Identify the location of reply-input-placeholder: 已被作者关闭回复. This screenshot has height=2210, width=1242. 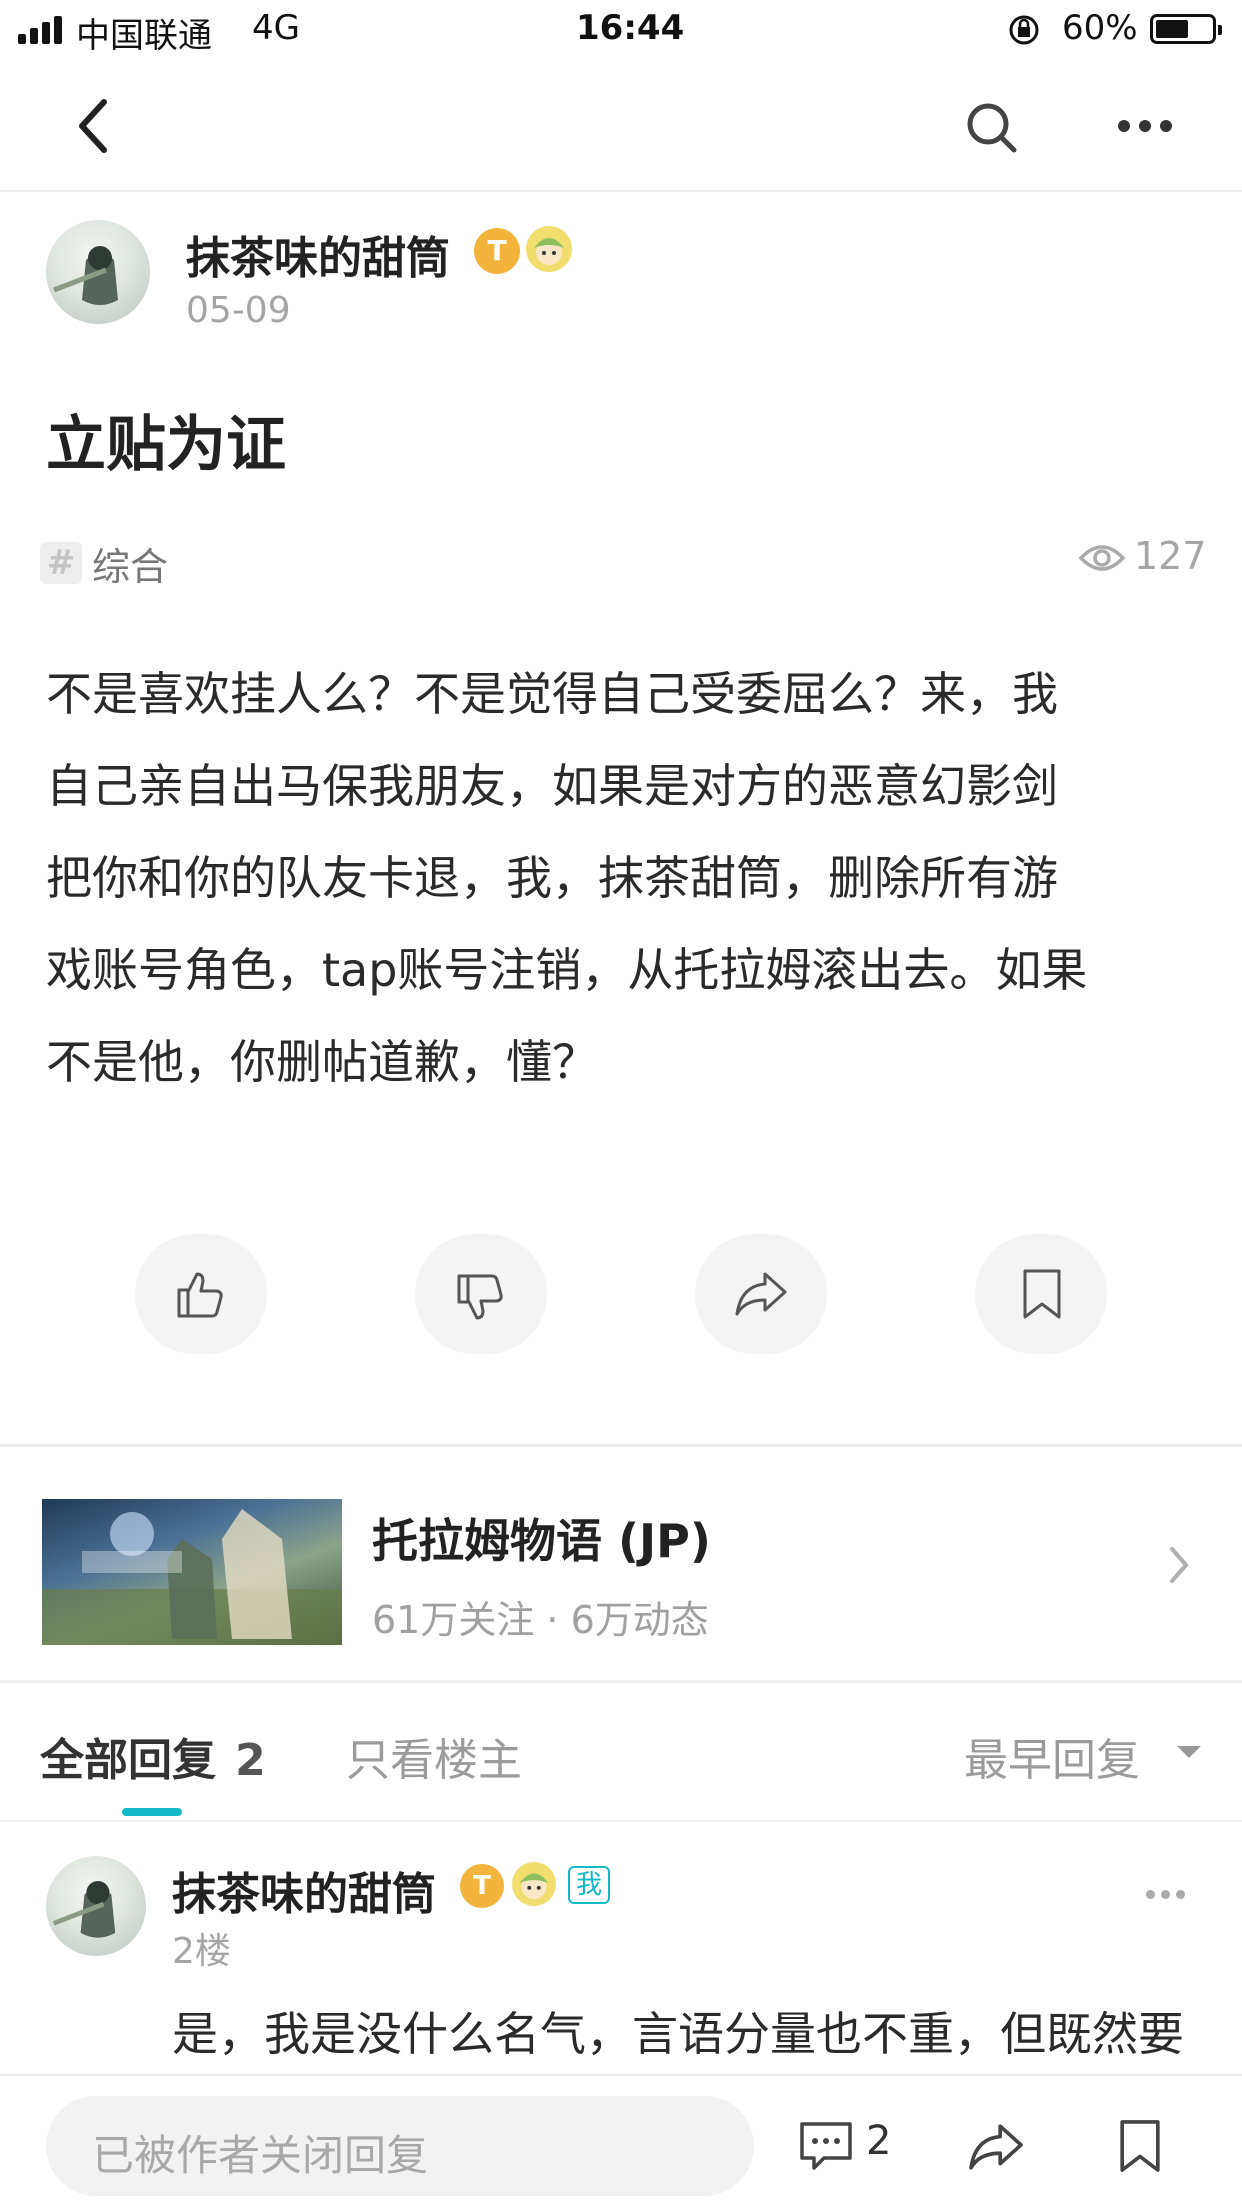
(260, 2155).